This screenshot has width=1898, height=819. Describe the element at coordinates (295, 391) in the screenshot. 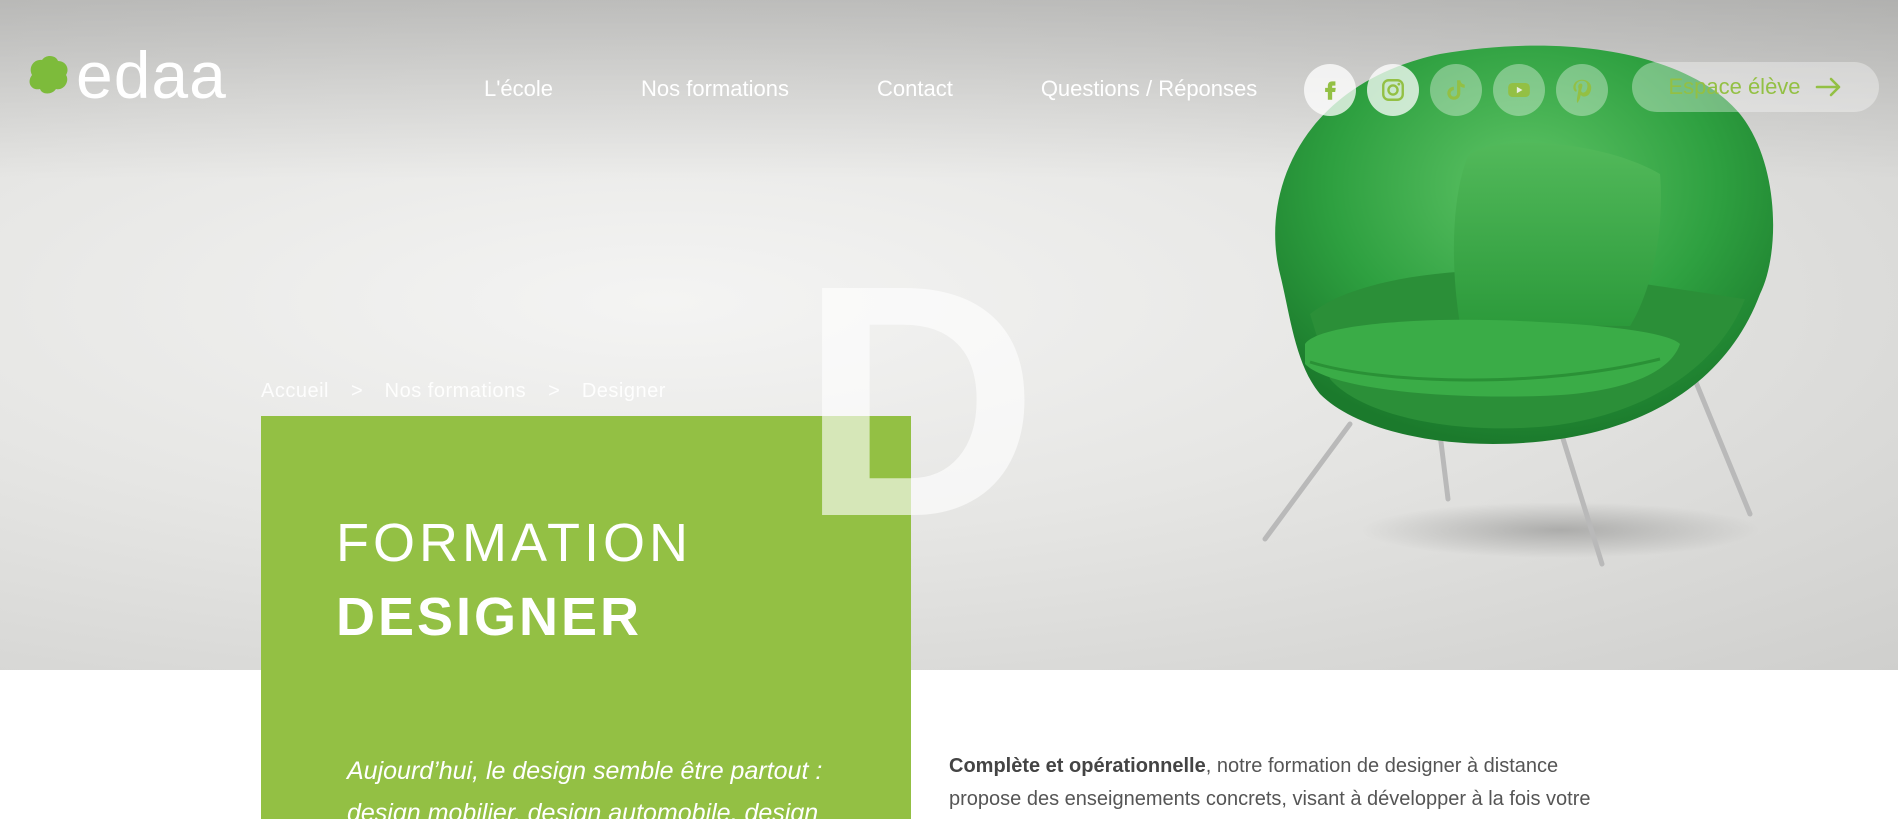

I see `breadcrumb-home: Accueil` at that location.